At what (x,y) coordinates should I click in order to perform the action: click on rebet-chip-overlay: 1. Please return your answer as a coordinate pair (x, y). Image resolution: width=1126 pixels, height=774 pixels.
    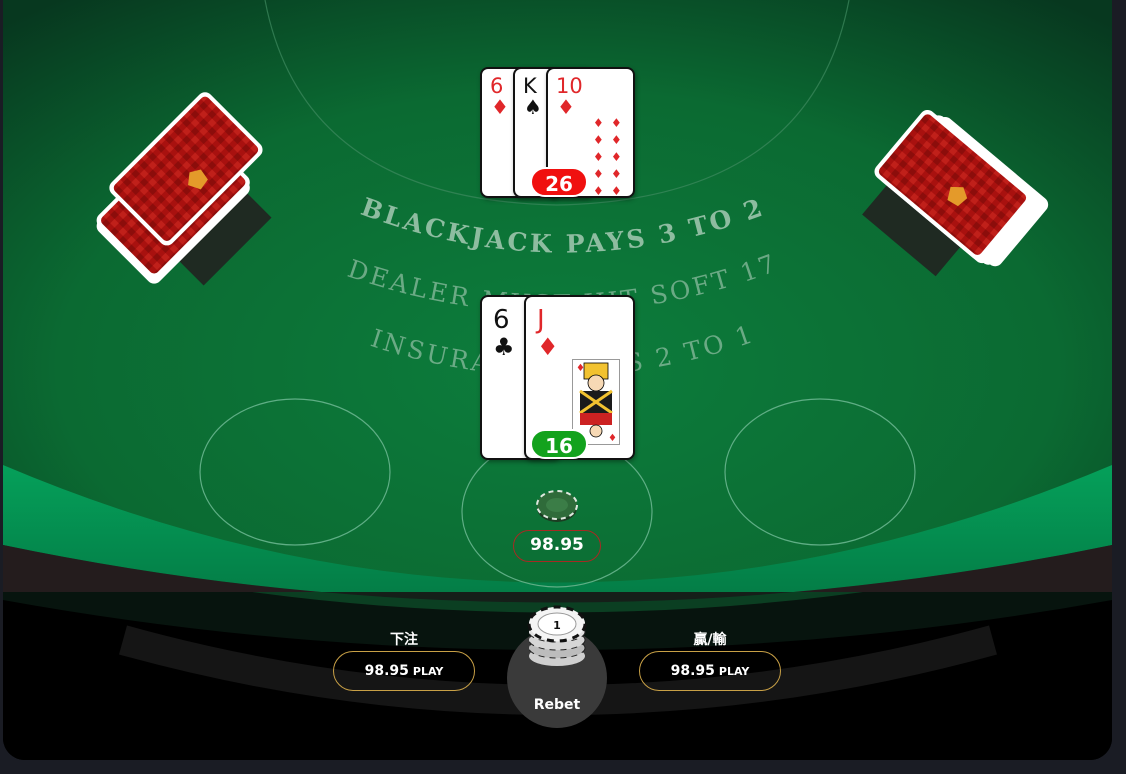
    Looking at the image, I should click on (557, 635).